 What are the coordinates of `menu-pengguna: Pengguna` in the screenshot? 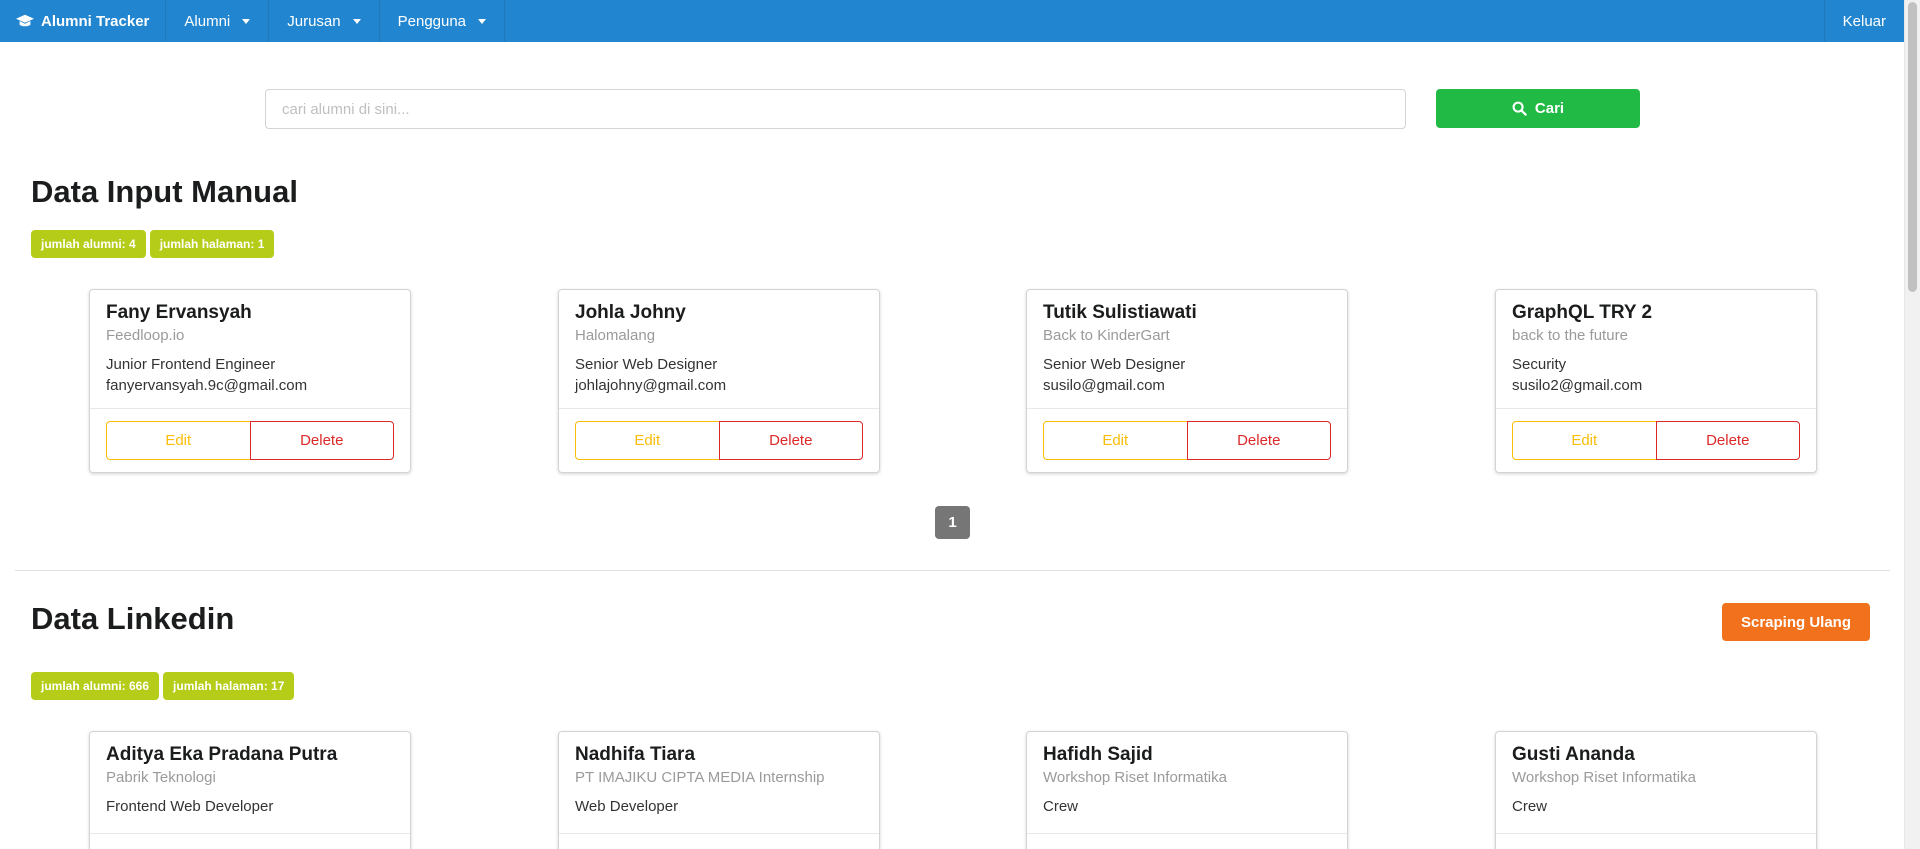 It's located at (443, 21).